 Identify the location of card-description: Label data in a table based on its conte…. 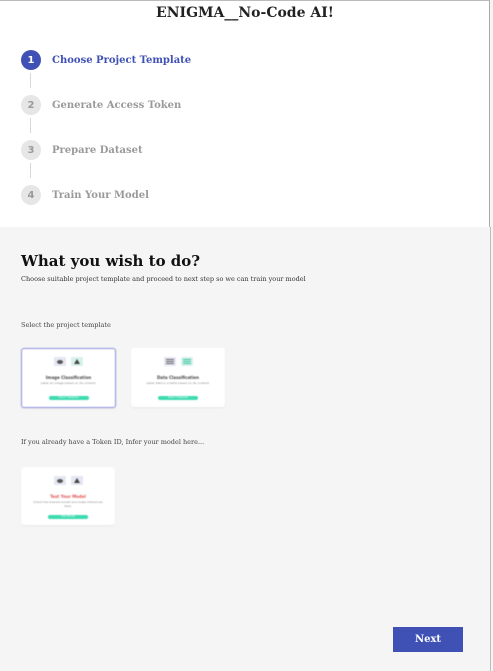
(178, 383).